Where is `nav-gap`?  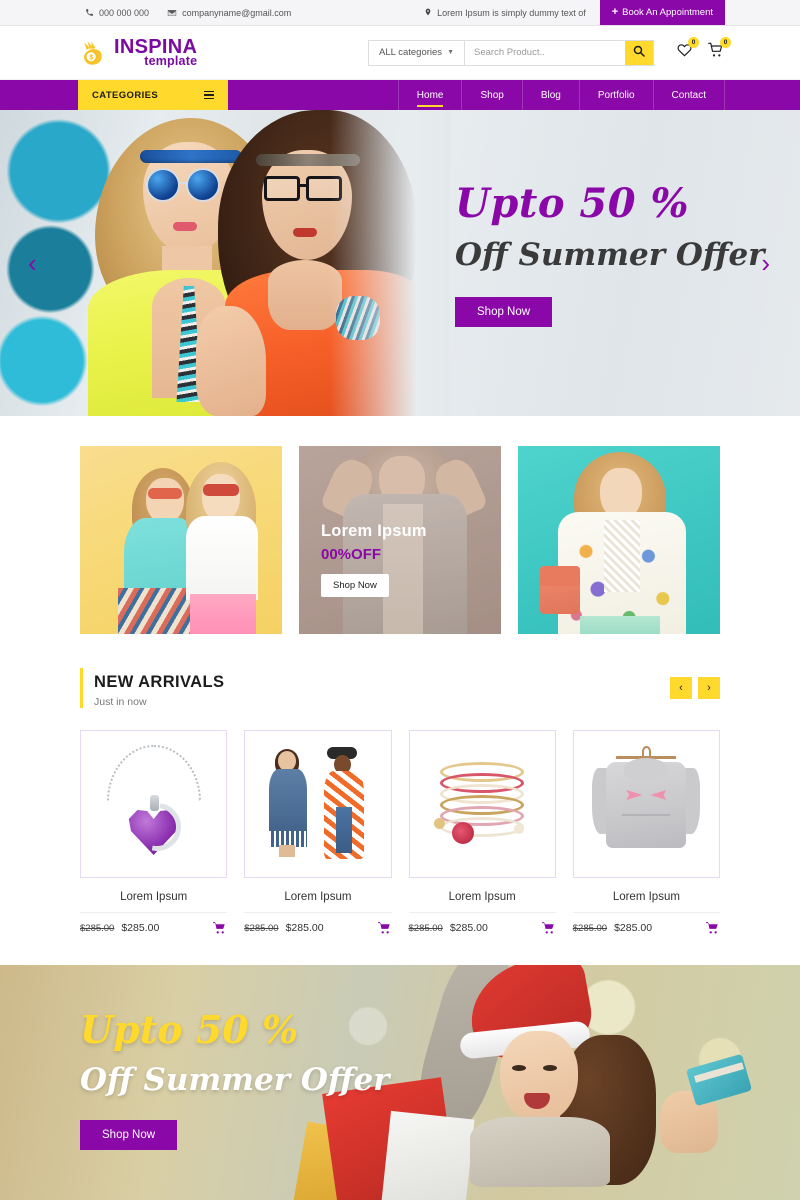
nav-gap is located at coordinates (313, 95).